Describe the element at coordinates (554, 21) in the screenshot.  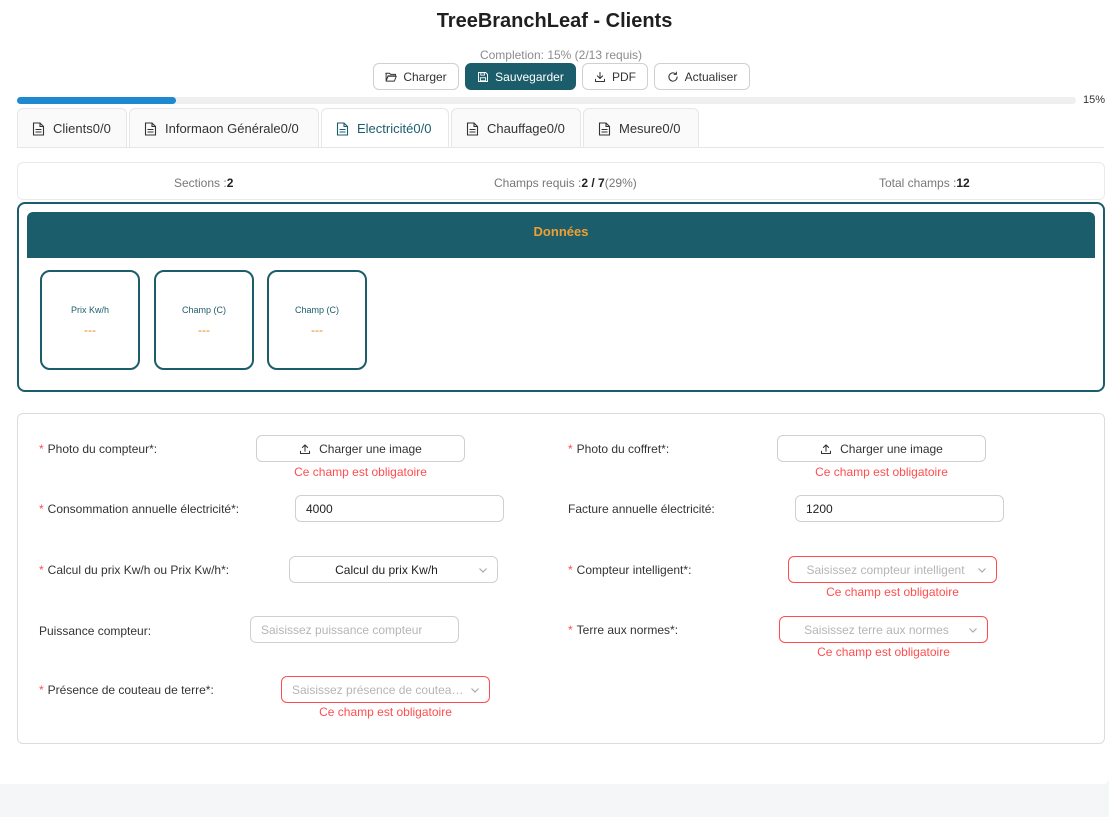
I see `page-title: TreeBranchLeaf - Clients` at that location.